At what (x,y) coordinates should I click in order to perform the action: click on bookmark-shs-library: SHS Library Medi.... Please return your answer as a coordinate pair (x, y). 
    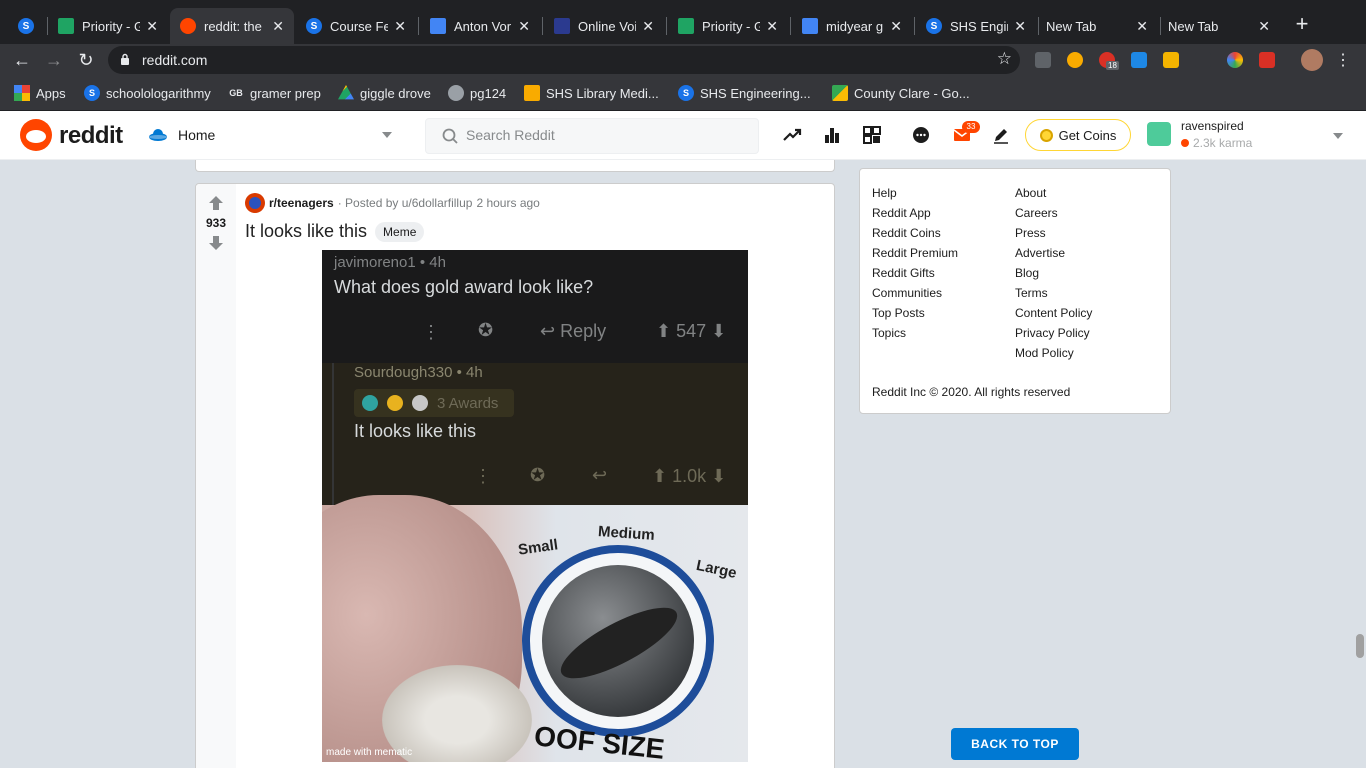
    Looking at the image, I should click on (591, 93).